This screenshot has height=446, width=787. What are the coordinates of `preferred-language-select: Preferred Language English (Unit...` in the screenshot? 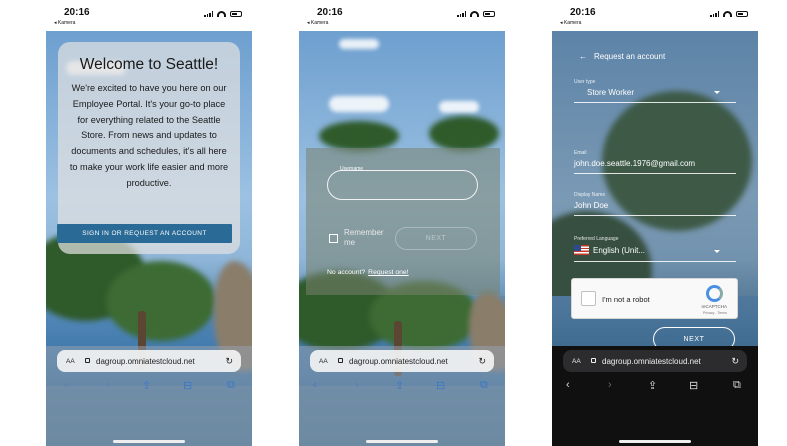 It's located at (655, 249).